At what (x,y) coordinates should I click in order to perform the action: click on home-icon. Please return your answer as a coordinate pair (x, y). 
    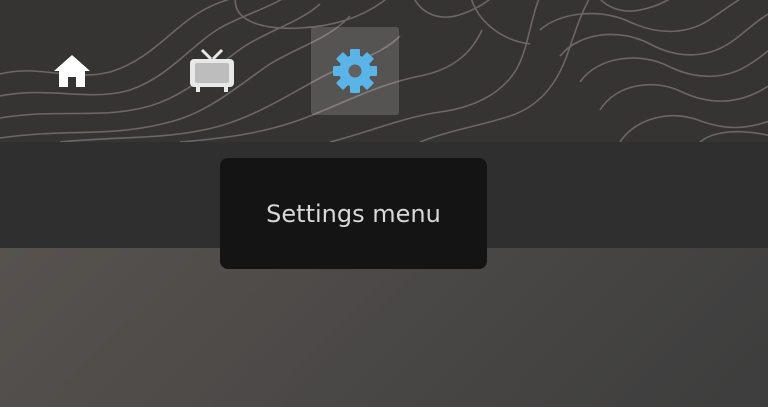
    Looking at the image, I should click on (72, 71).